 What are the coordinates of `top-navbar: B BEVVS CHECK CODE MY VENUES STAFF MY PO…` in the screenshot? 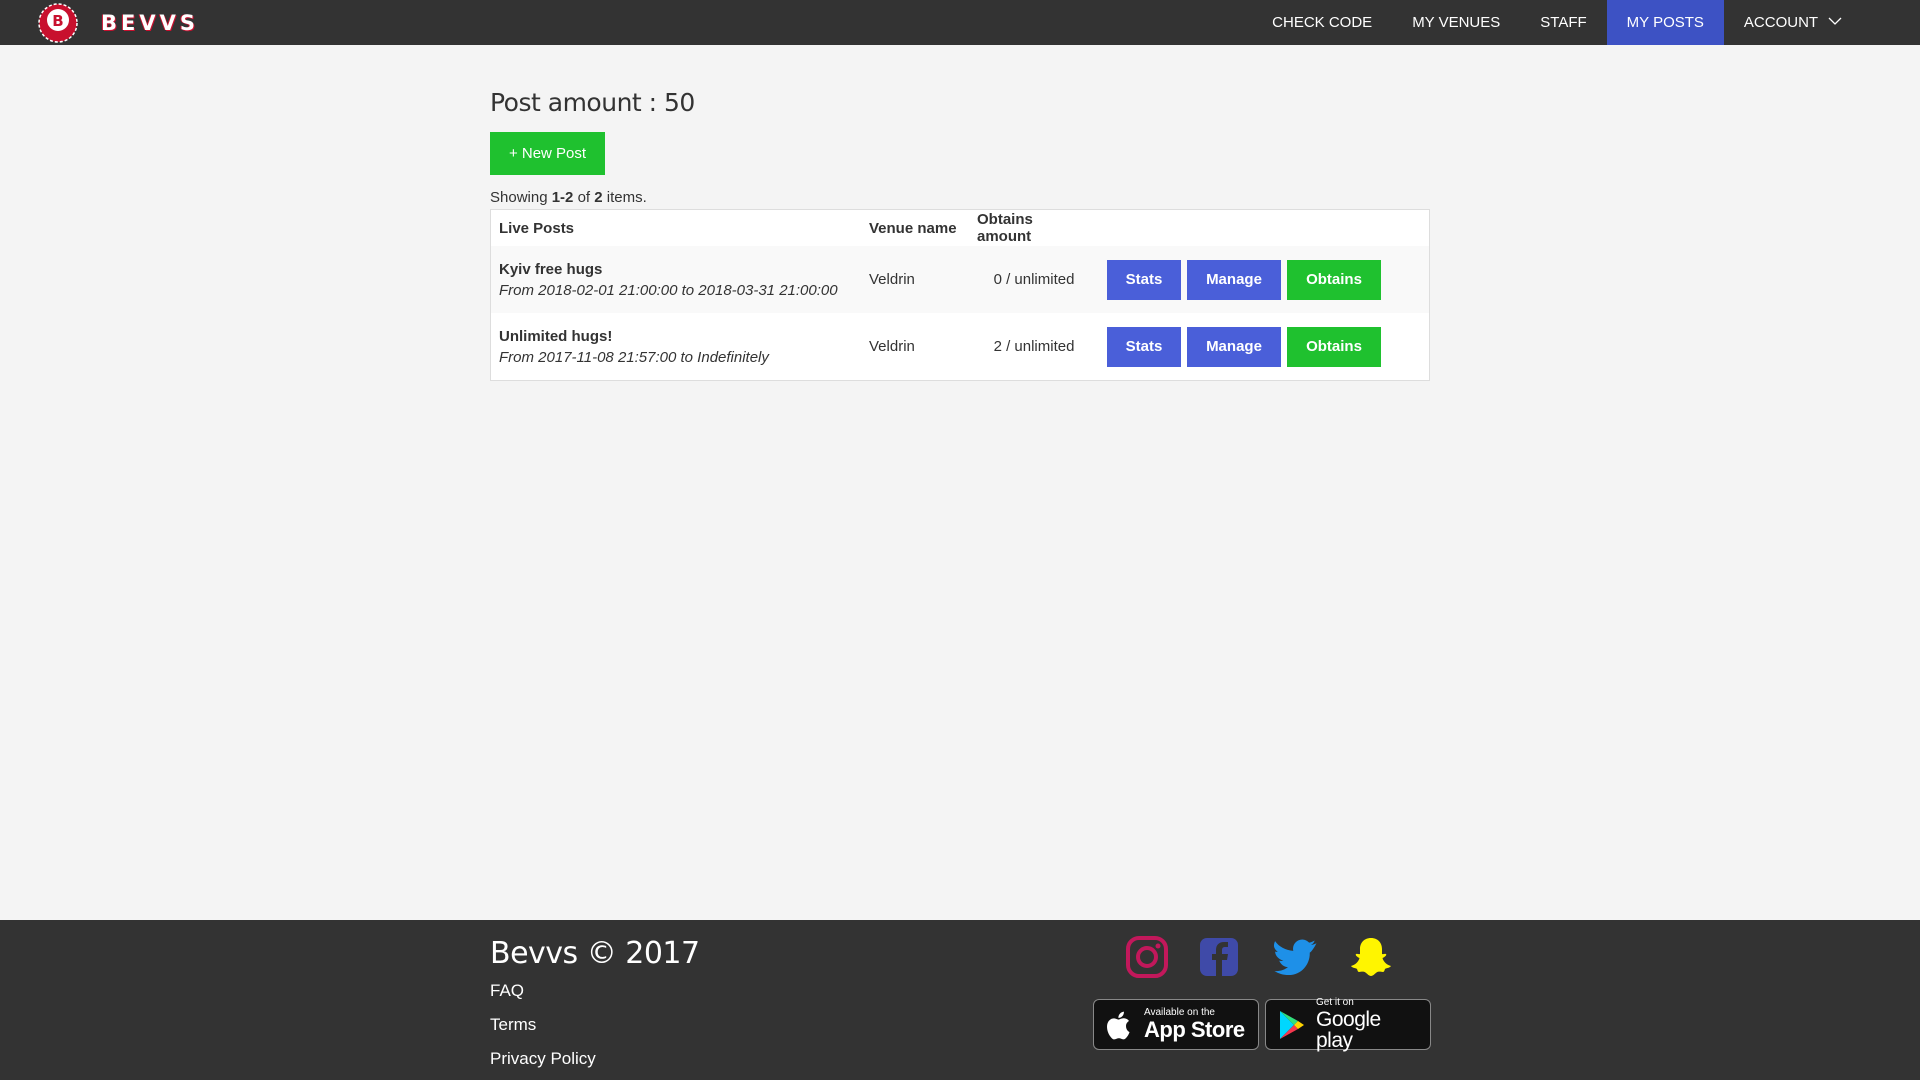 It's located at (960, 22).